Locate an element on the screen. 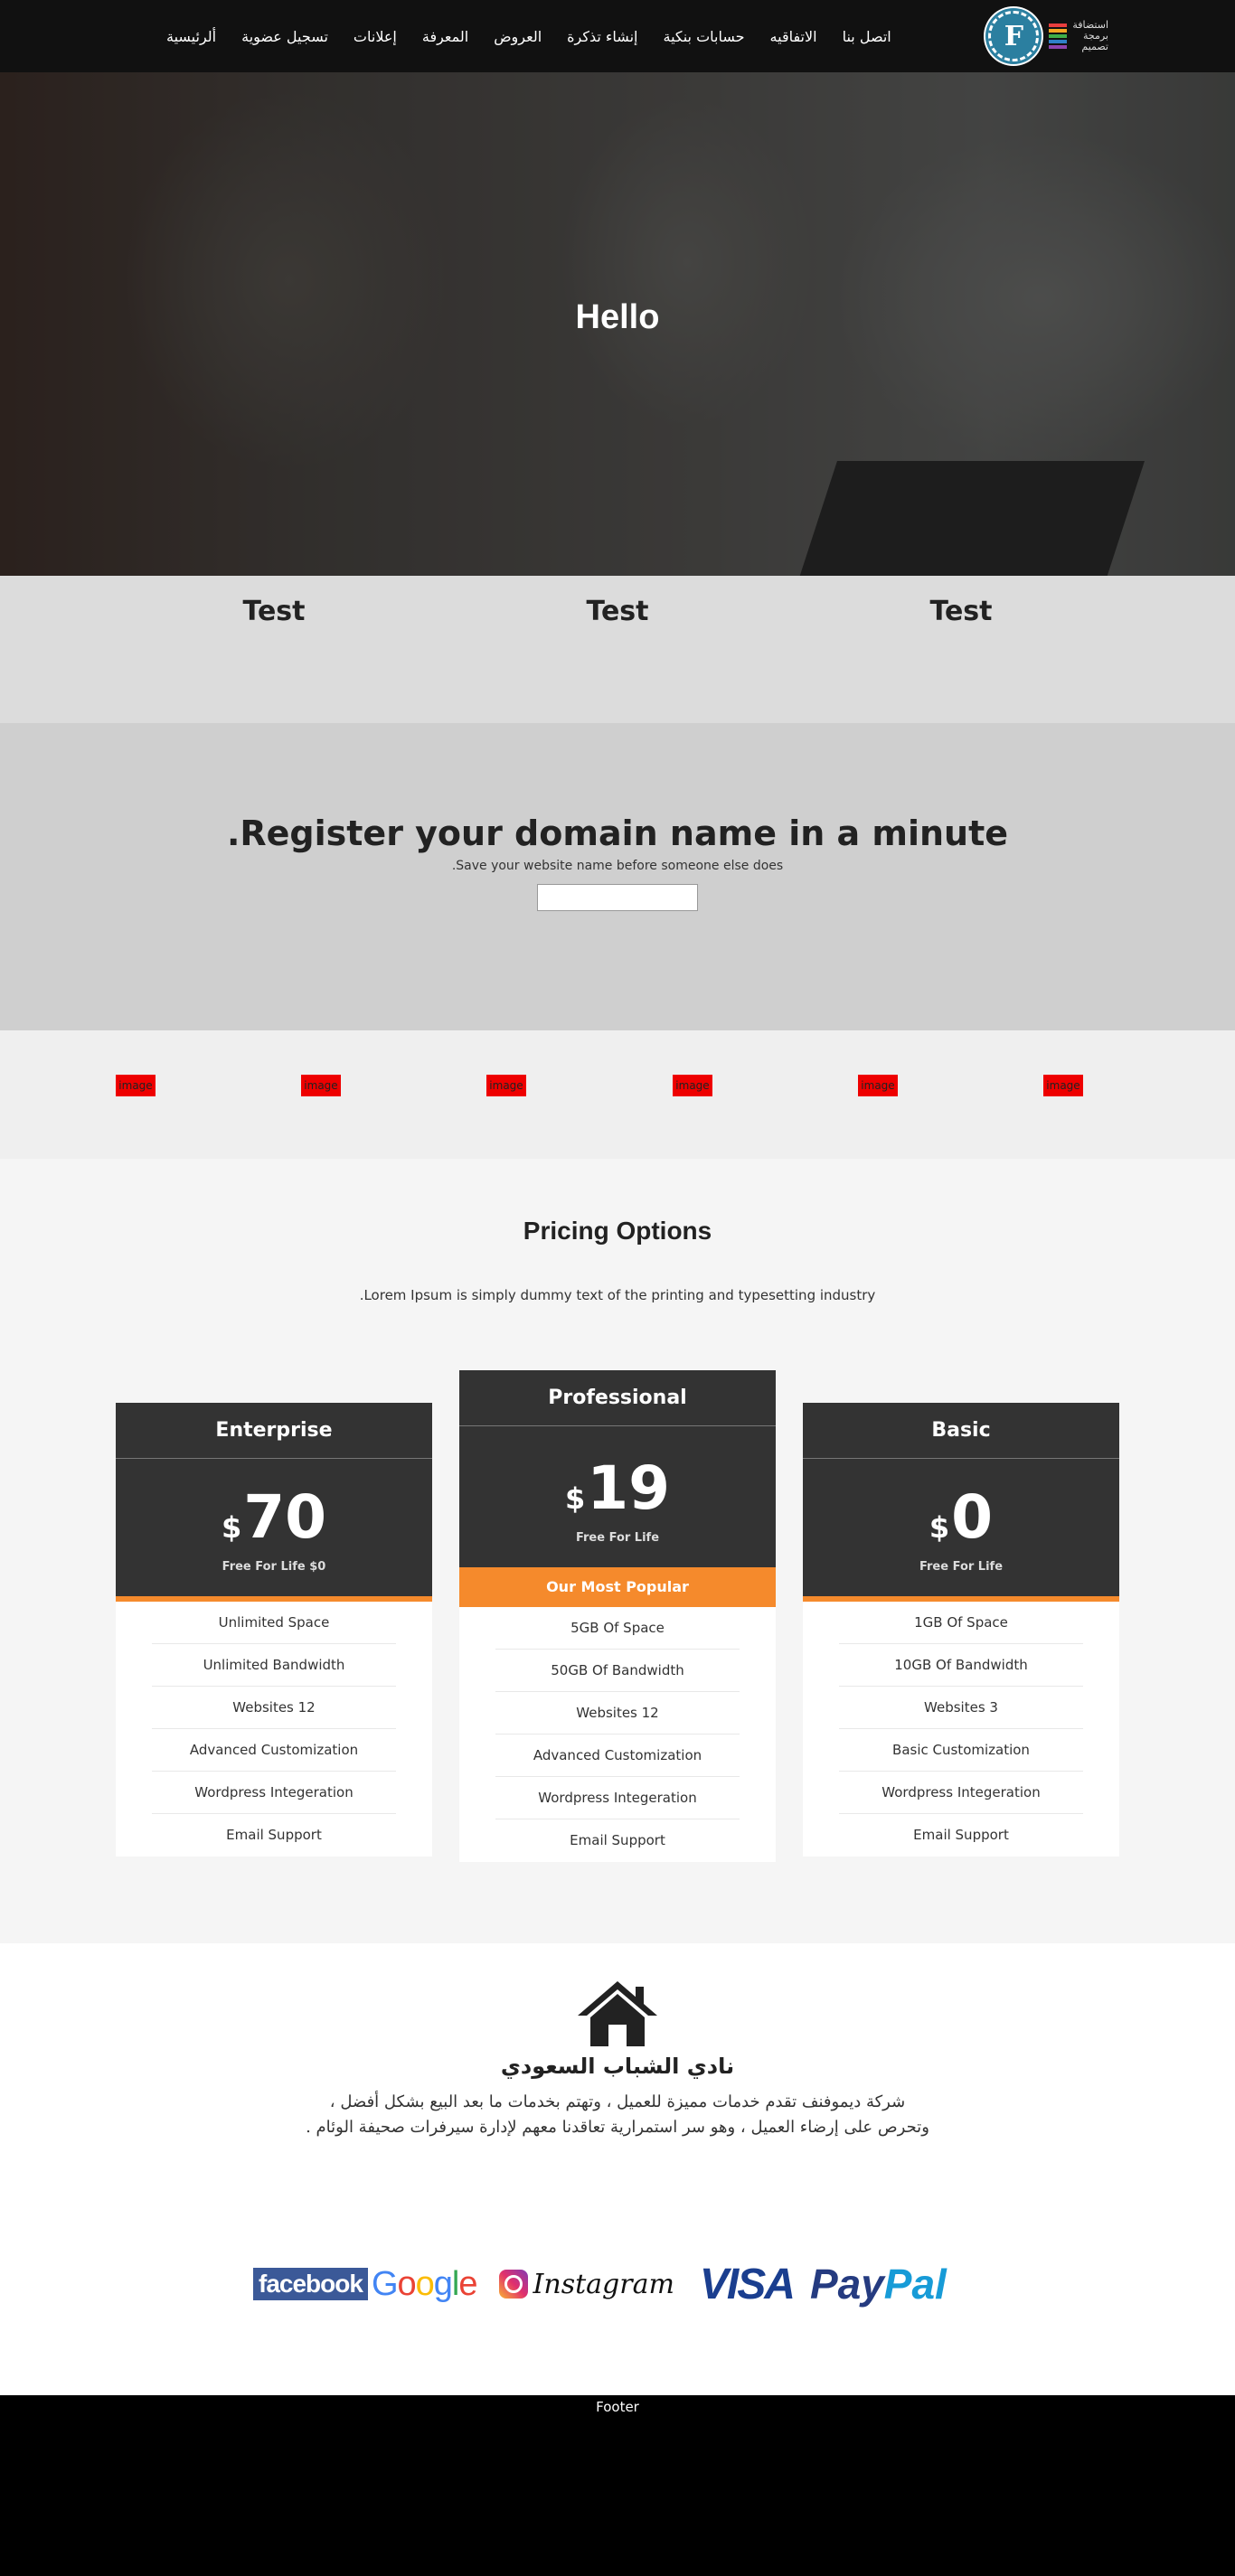  hero-title: Hello is located at coordinates (617, 317).